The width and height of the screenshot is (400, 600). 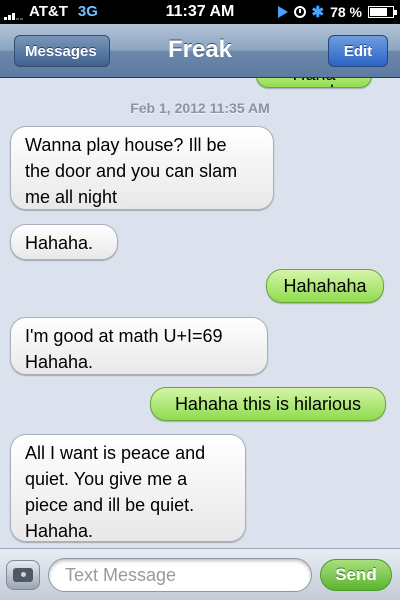 I want to click on camera-lens-icon, so click(x=23, y=574).